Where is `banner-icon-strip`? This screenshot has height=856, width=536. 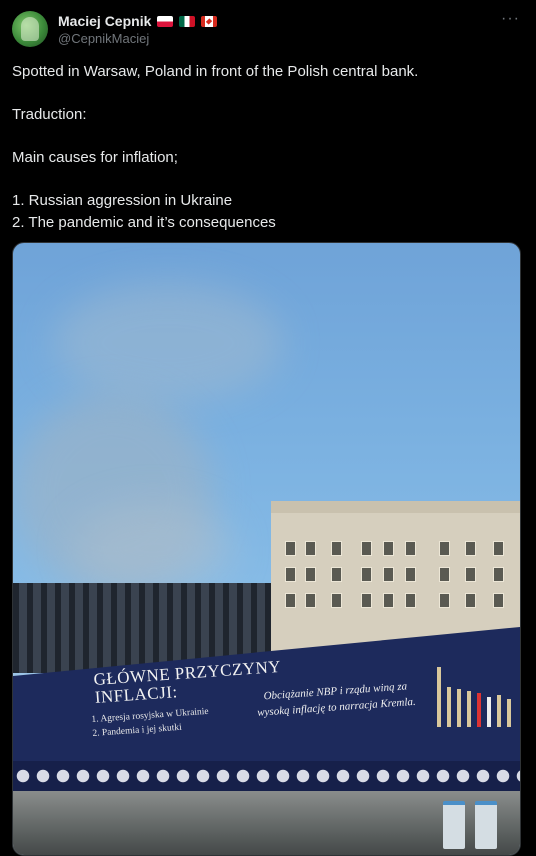
banner-icon-strip is located at coordinates (266, 776).